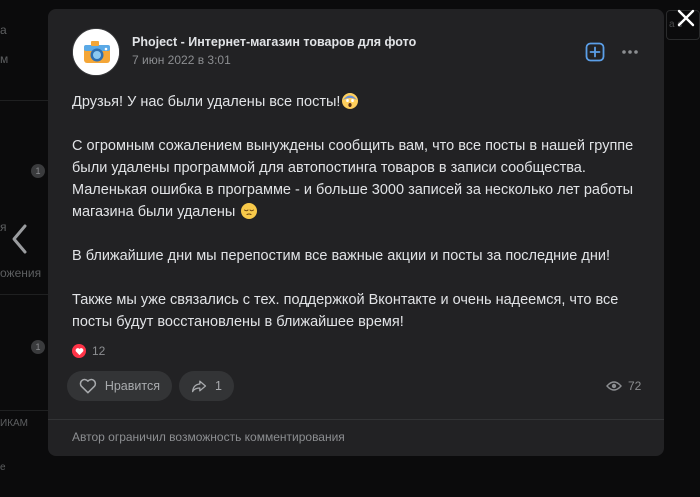 The width and height of the screenshot is (700, 497). I want to click on heart-outline-icon, so click(88, 386).